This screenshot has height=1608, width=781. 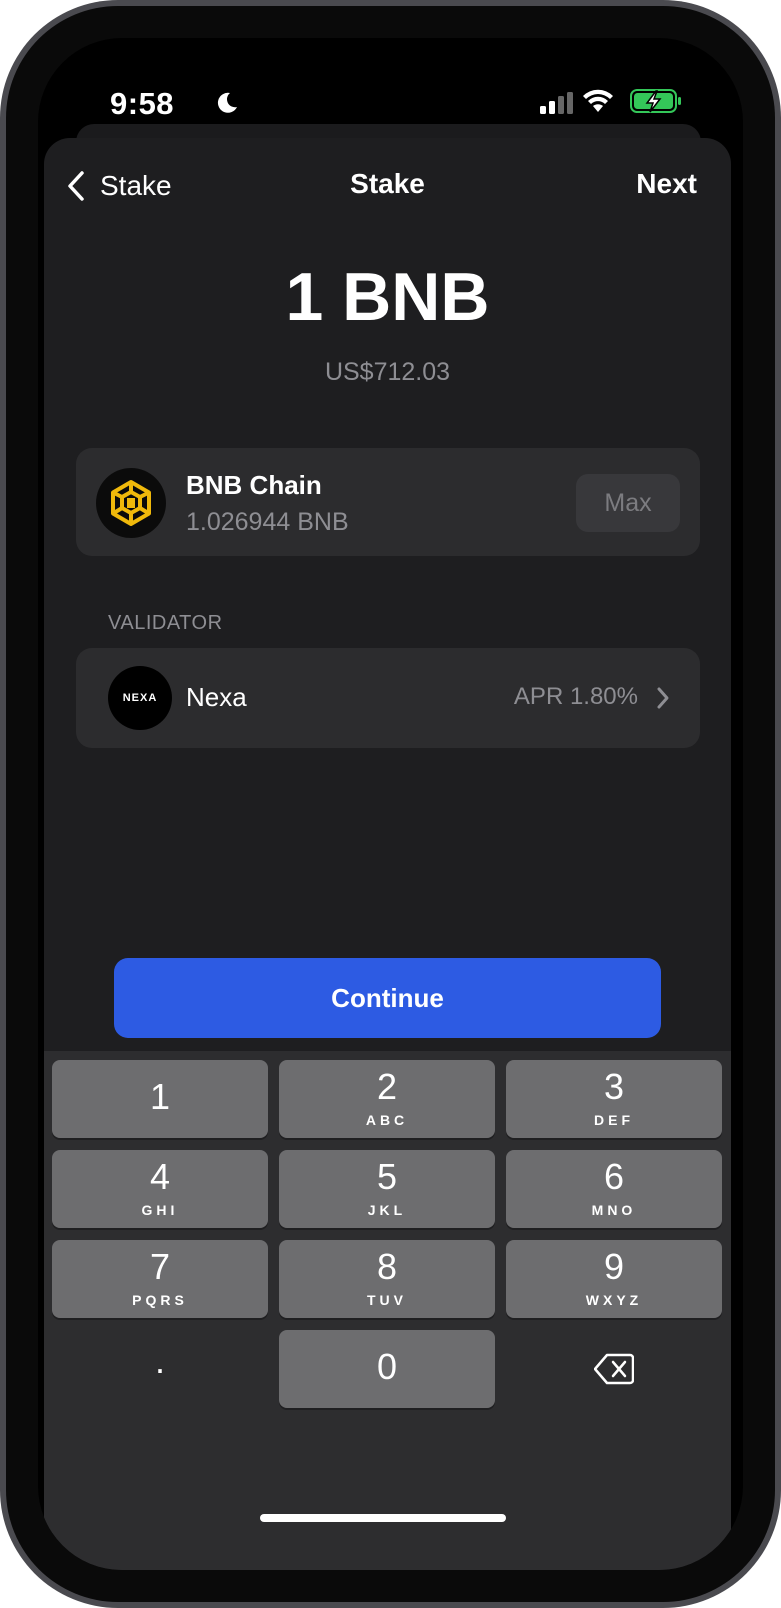 What do you see at coordinates (614, 1266) in the screenshot?
I see `key-digit: 9` at bounding box center [614, 1266].